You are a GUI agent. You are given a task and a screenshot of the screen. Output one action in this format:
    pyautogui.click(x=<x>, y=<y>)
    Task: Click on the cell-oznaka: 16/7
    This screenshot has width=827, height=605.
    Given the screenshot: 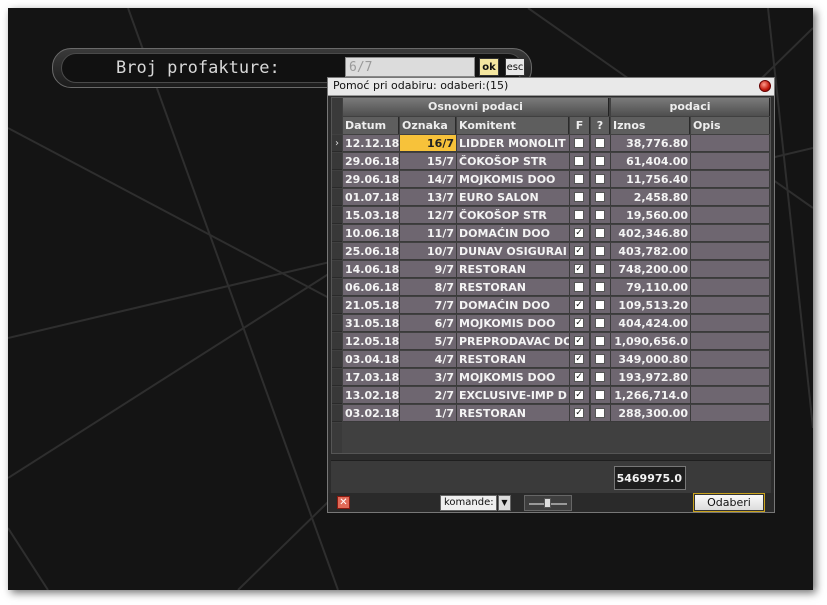 What is the action you would take?
    pyautogui.click(x=428, y=143)
    